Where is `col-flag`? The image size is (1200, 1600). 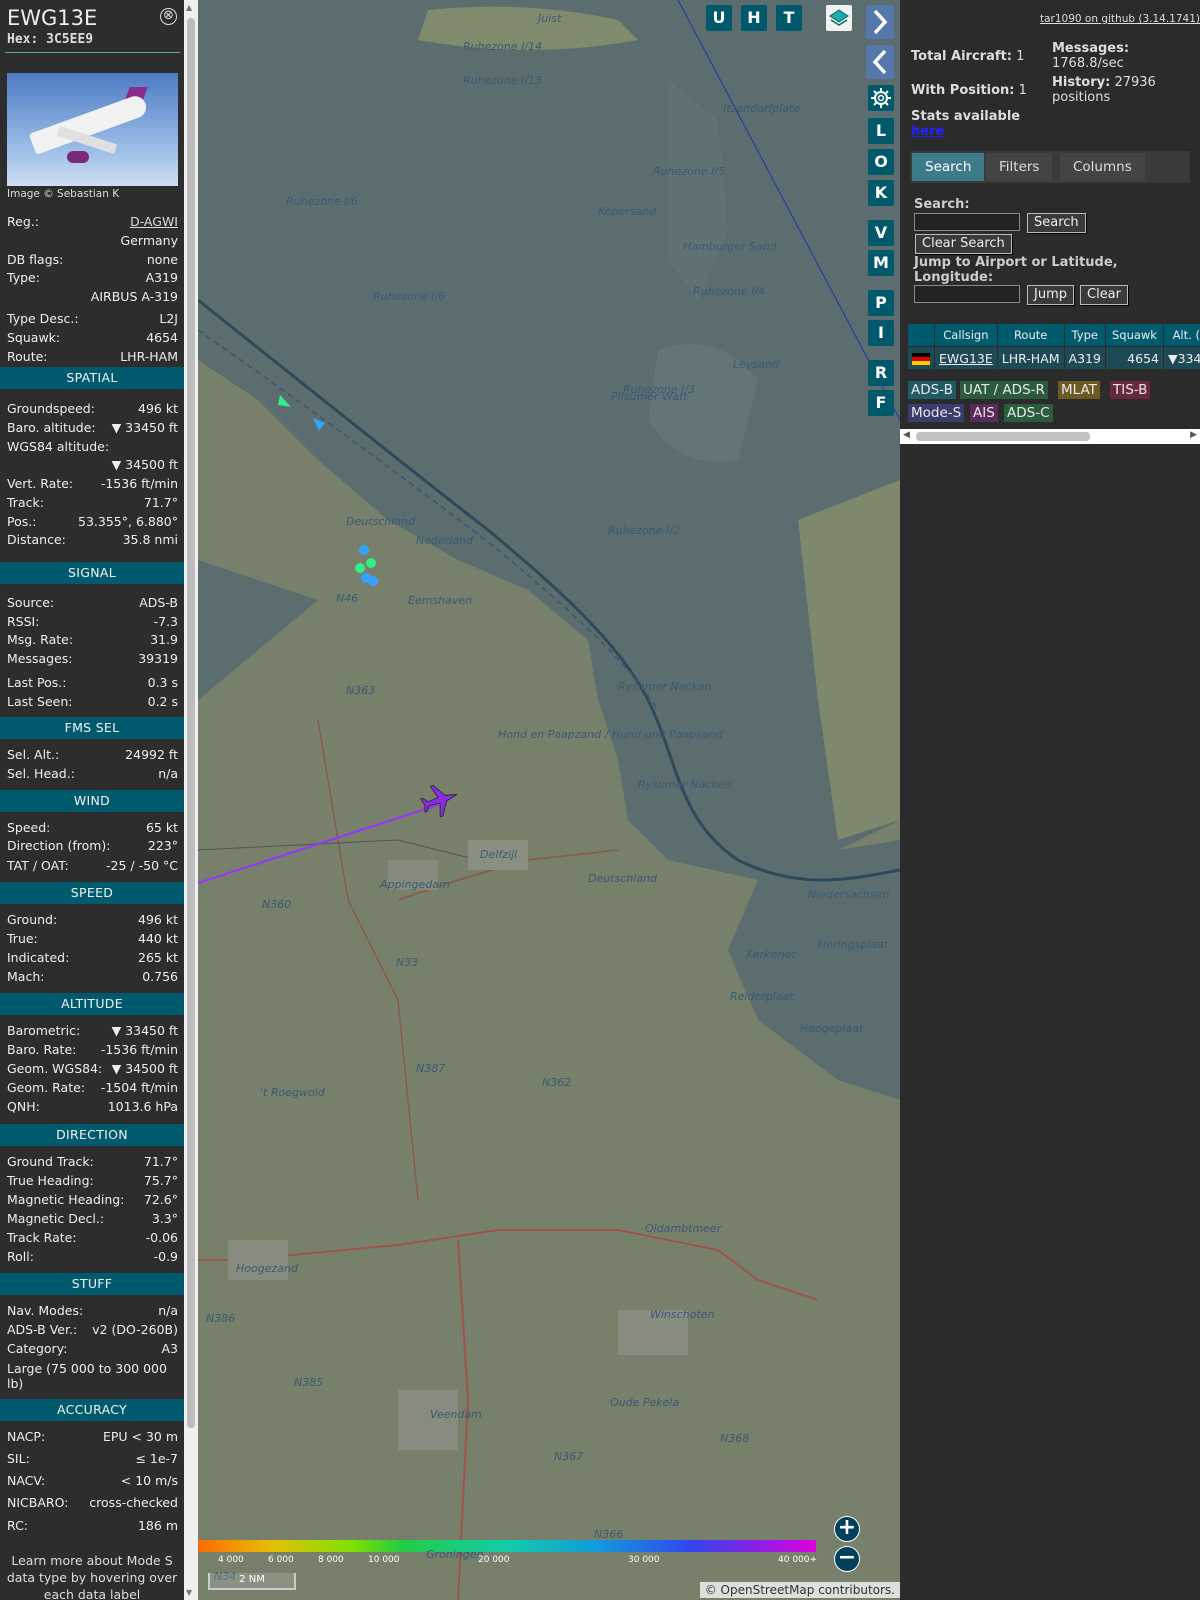
col-flag is located at coordinates (921, 335).